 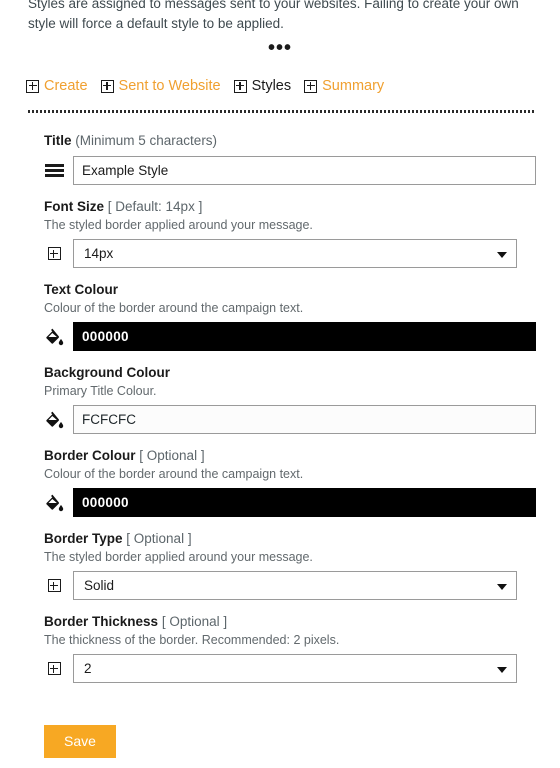 I want to click on tab-create: Create, so click(x=57, y=86).